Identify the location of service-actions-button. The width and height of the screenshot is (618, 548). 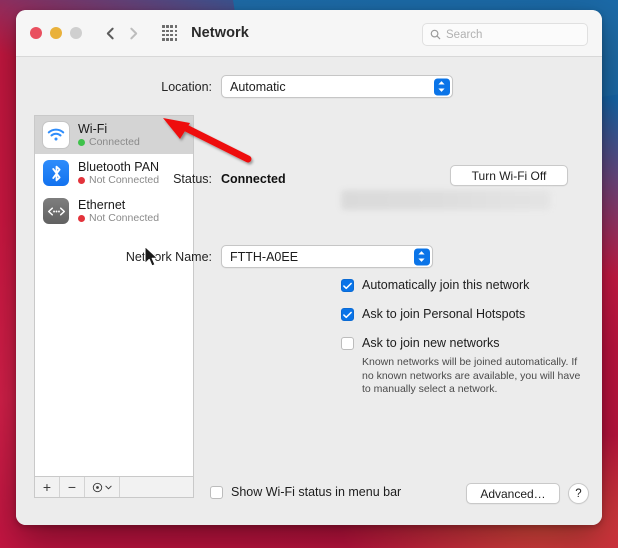
(102, 487).